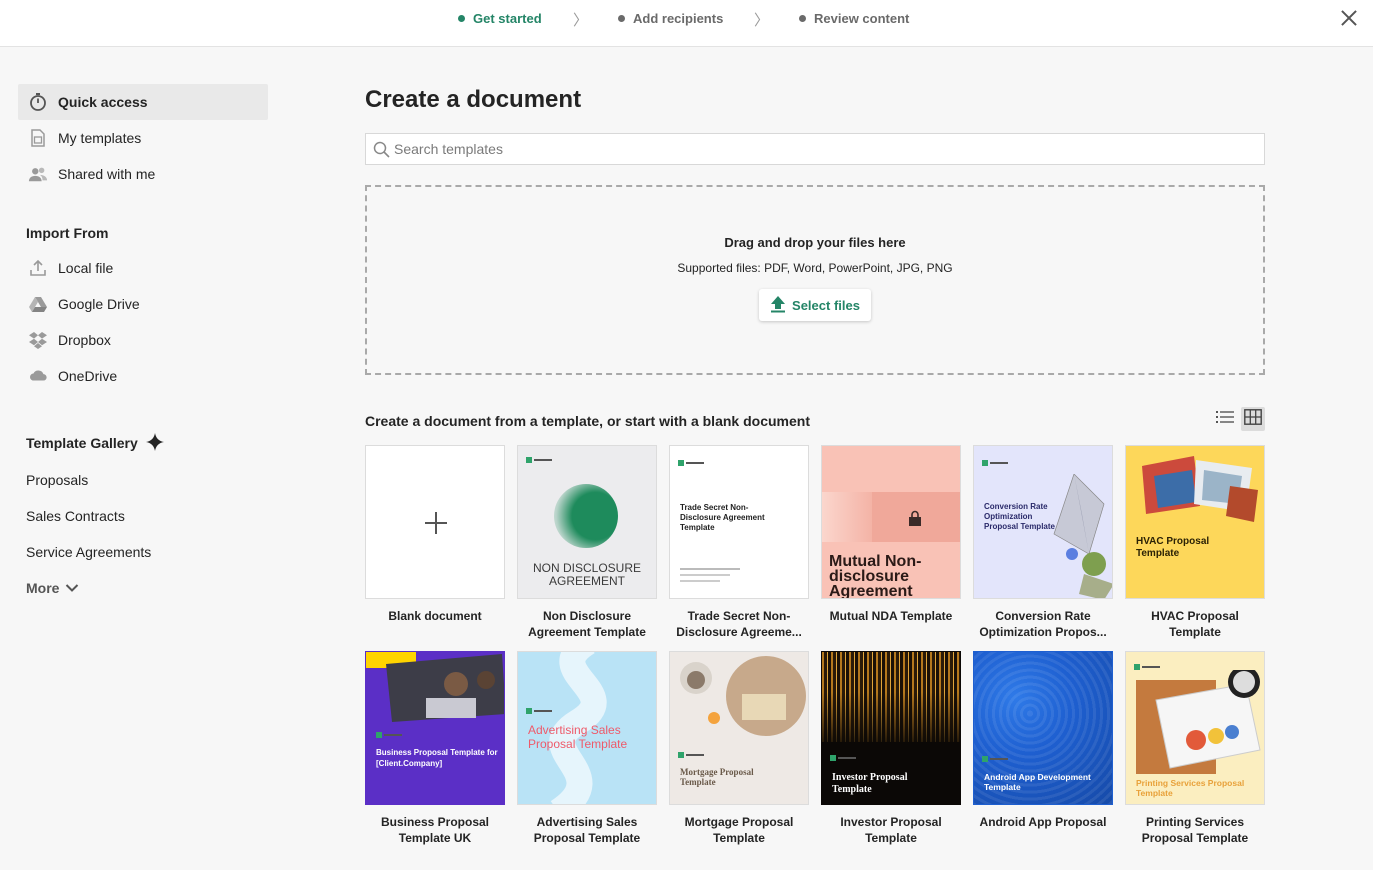 The image size is (1373, 870). I want to click on sidebar-item-google-drive: Google Drive, so click(143, 304).